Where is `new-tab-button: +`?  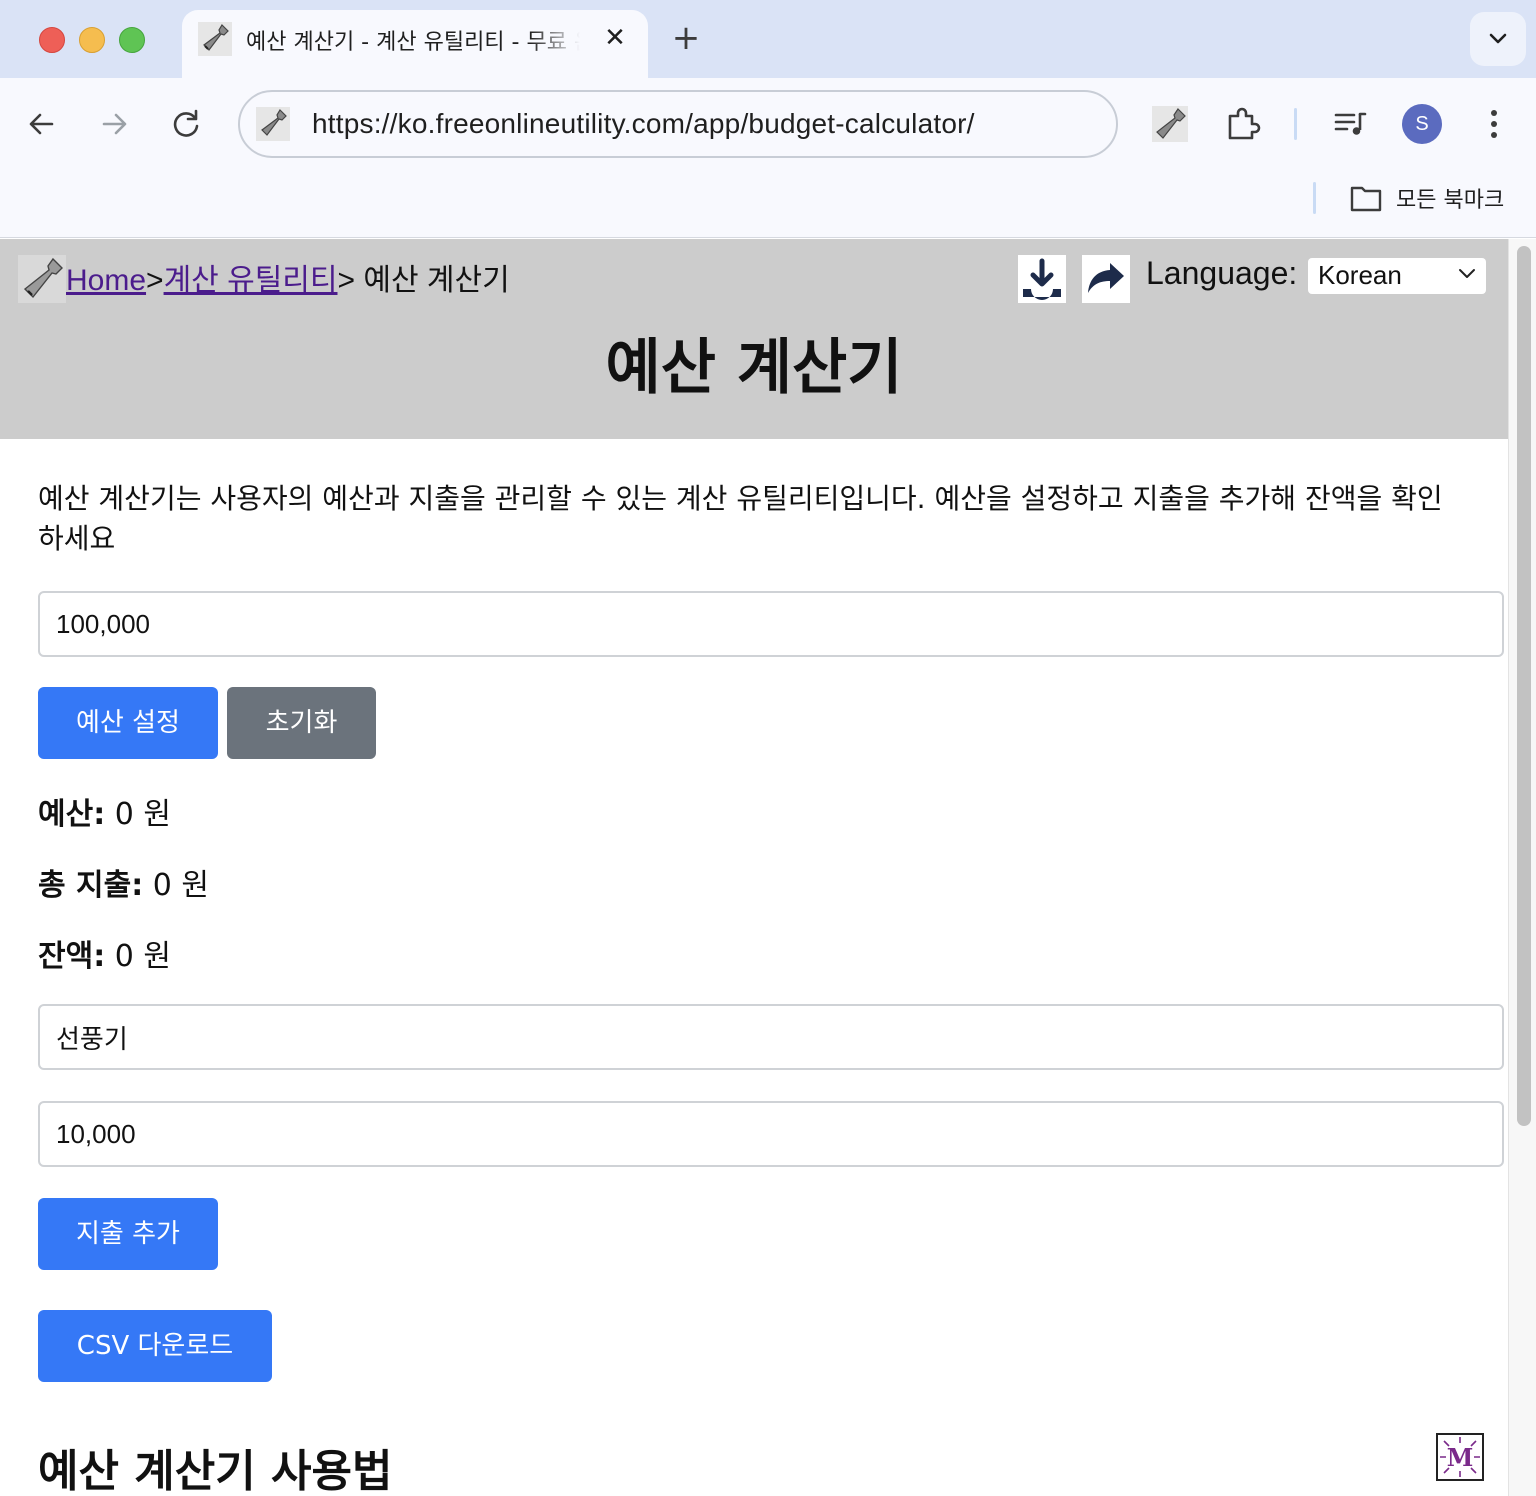
new-tab-button: + is located at coordinates (686, 38).